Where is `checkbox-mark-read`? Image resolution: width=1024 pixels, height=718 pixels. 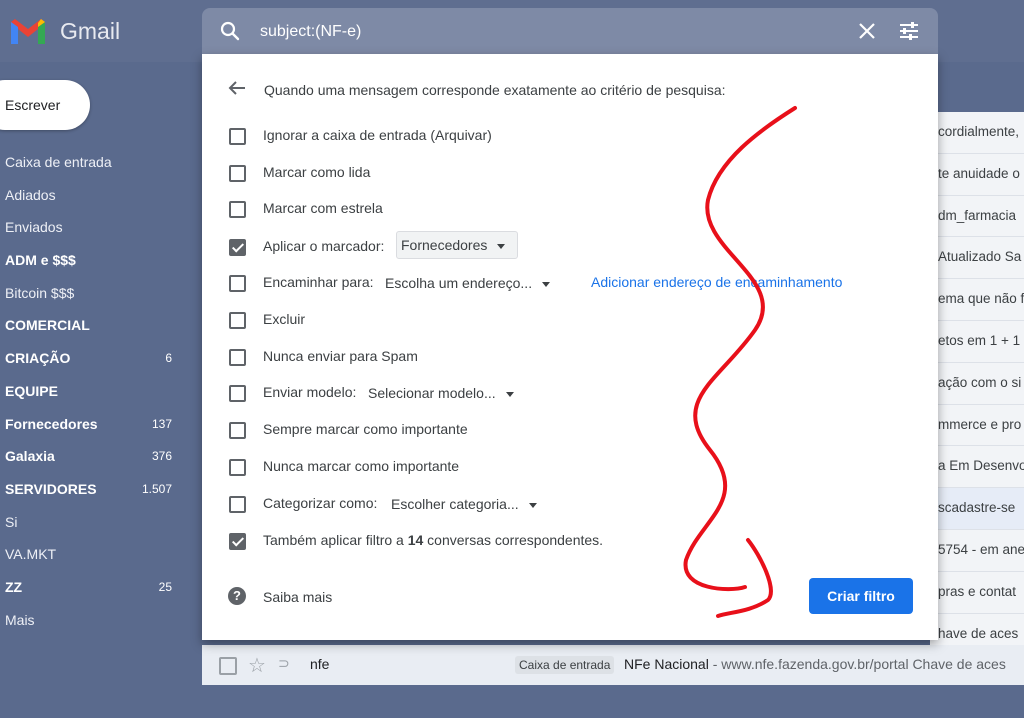 checkbox-mark-read is located at coordinates (237, 173).